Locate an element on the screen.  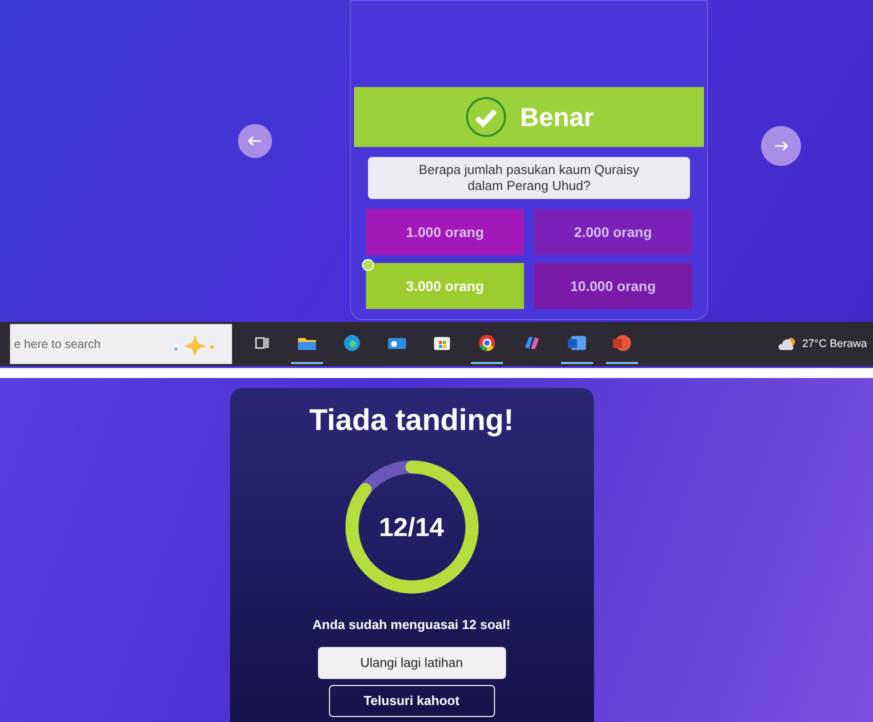
next-button is located at coordinates (780, 146).